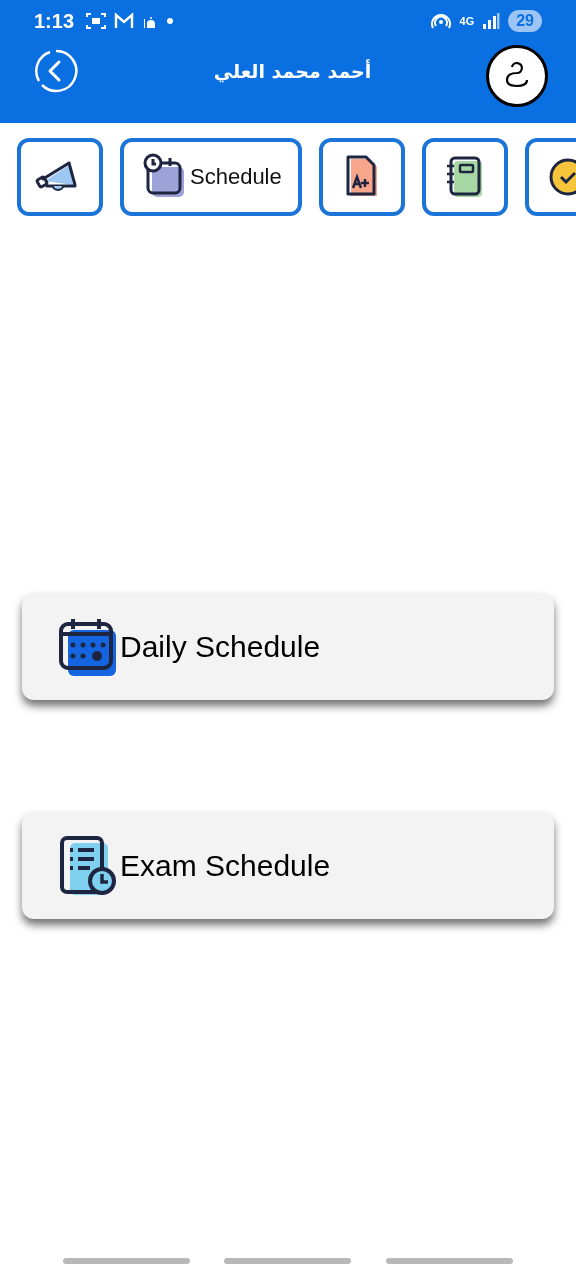 The width and height of the screenshot is (576, 1280). What do you see at coordinates (124, 21) in the screenshot?
I see `mail-icon` at bounding box center [124, 21].